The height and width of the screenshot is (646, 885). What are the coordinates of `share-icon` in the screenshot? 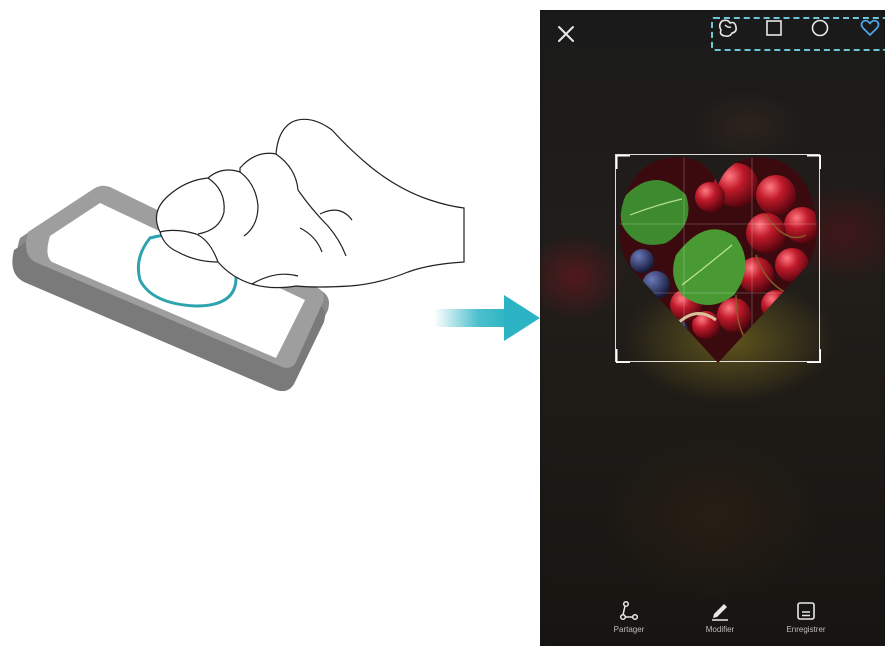 It's located at (629, 610).